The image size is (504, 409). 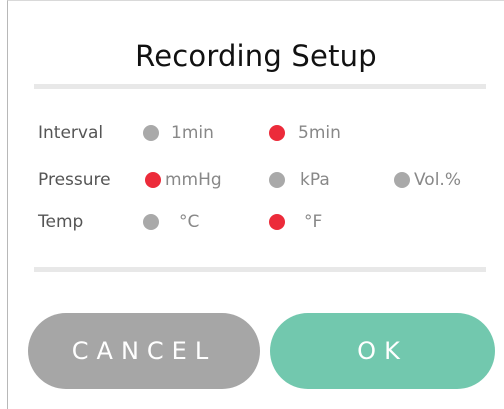 I want to click on pressure-option-kpa: kPa, so click(x=305, y=180).